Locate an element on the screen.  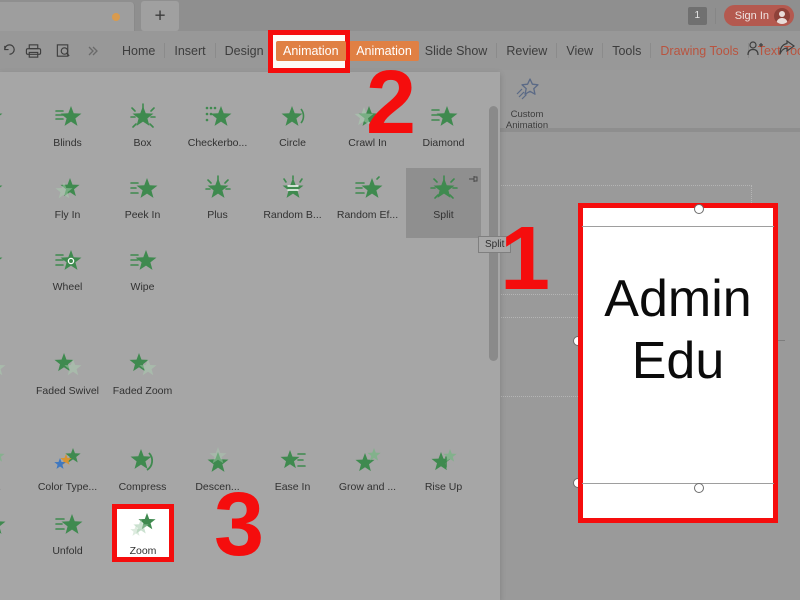
star-checkerboard-icon is located at coordinates (218, 118).